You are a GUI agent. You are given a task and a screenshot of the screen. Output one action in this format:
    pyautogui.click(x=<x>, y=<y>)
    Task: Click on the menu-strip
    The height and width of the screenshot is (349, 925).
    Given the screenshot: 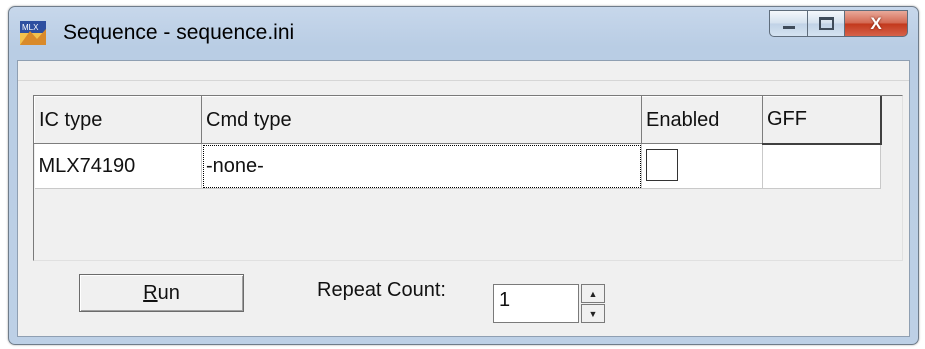 What is the action you would take?
    pyautogui.click(x=463, y=71)
    